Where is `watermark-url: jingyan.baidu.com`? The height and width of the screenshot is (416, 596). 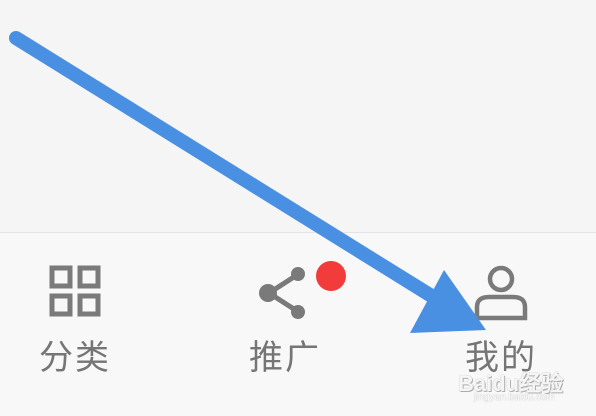 watermark-url: jingyan.baidu.com is located at coordinates (514, 397).